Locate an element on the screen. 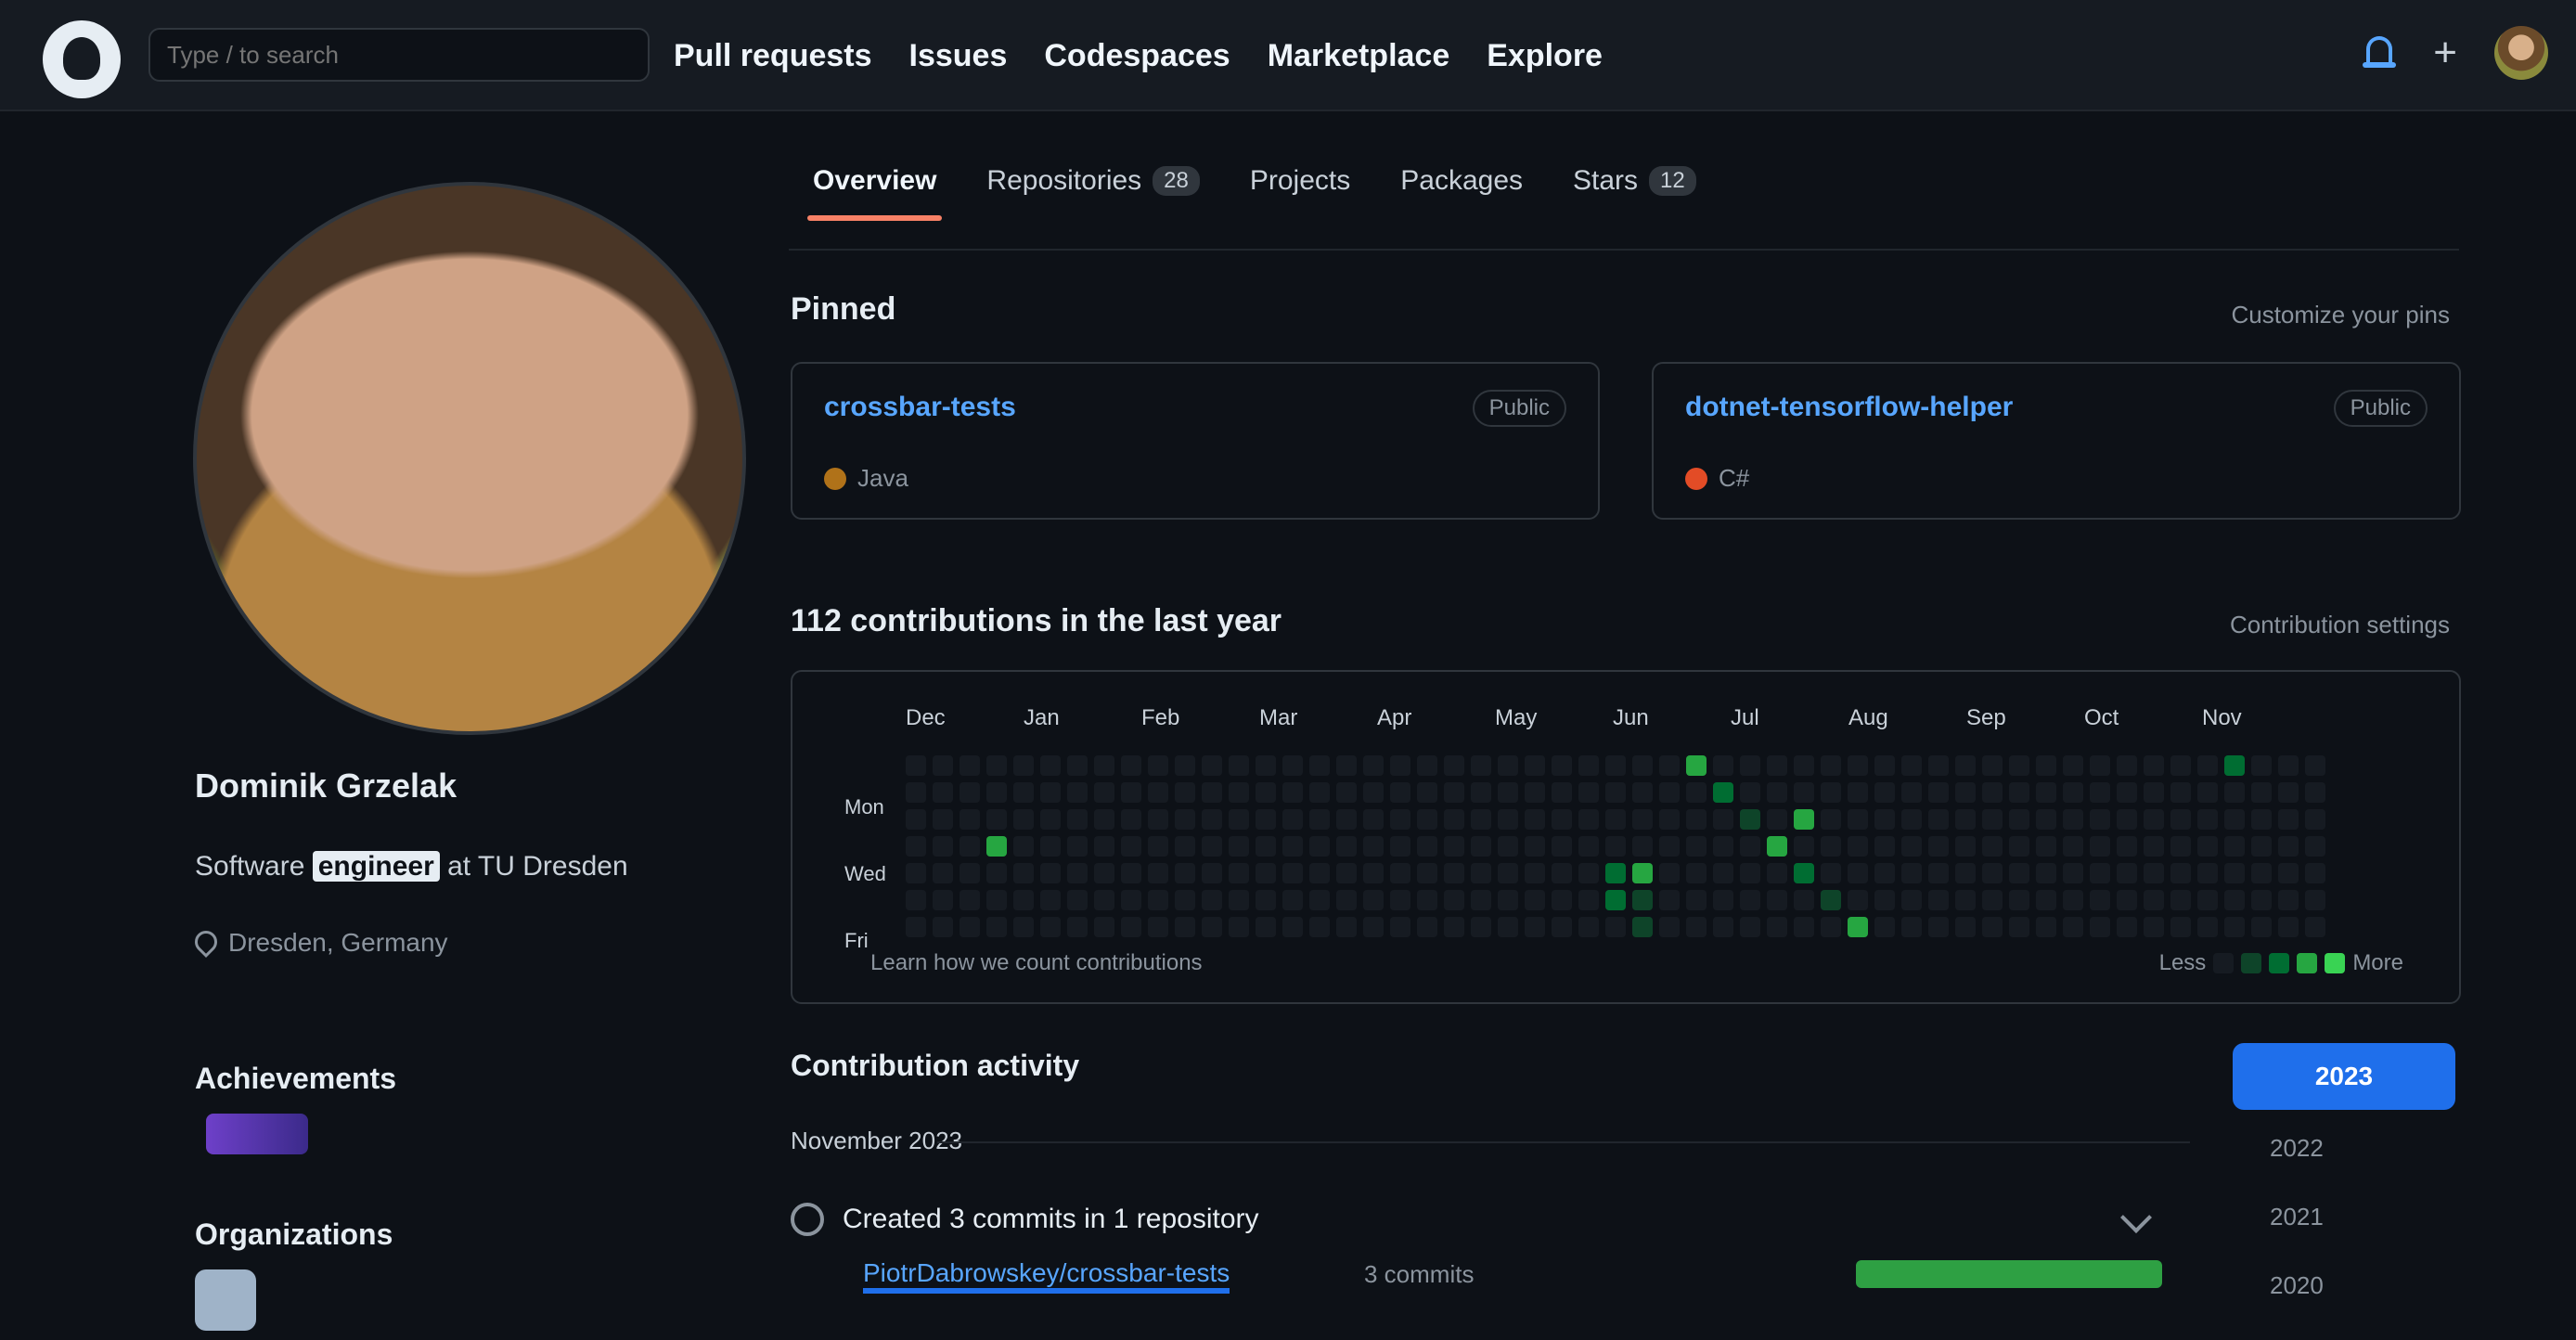  nav-marketplace: Marketplace is located at coordinates (1359, 55).